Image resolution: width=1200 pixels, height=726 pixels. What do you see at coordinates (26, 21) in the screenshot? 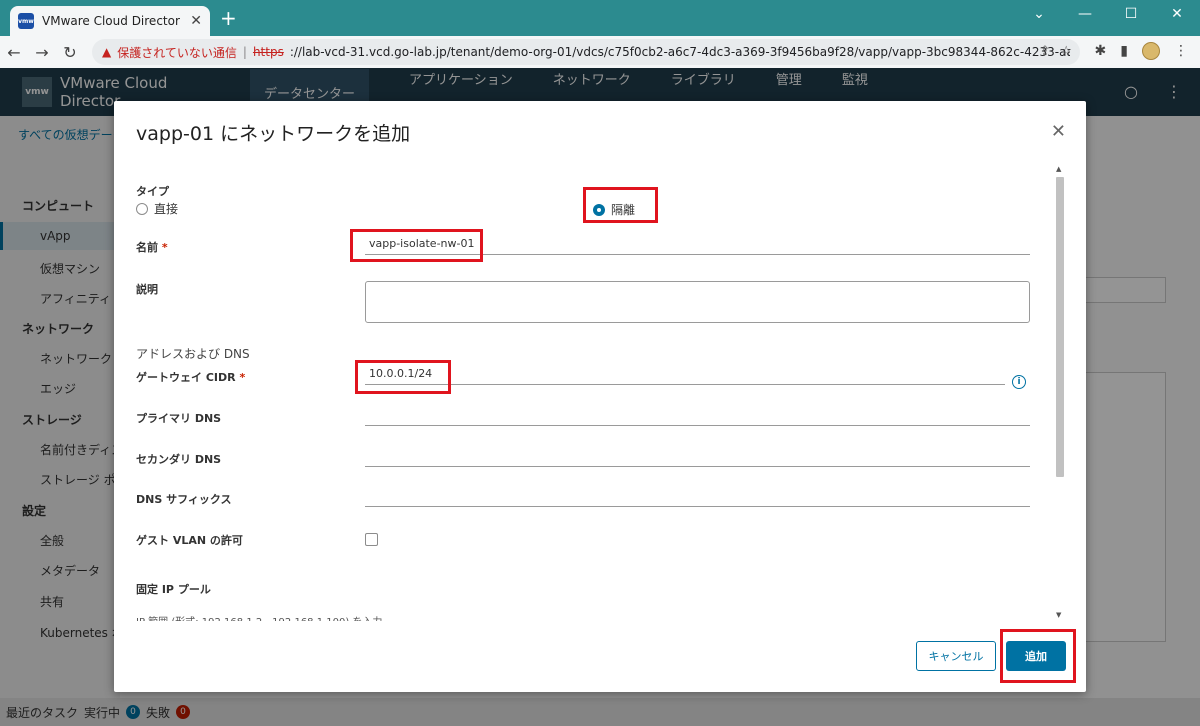
I see `vmware-favicon-icon: vmw` at bounding box center [26, 21].